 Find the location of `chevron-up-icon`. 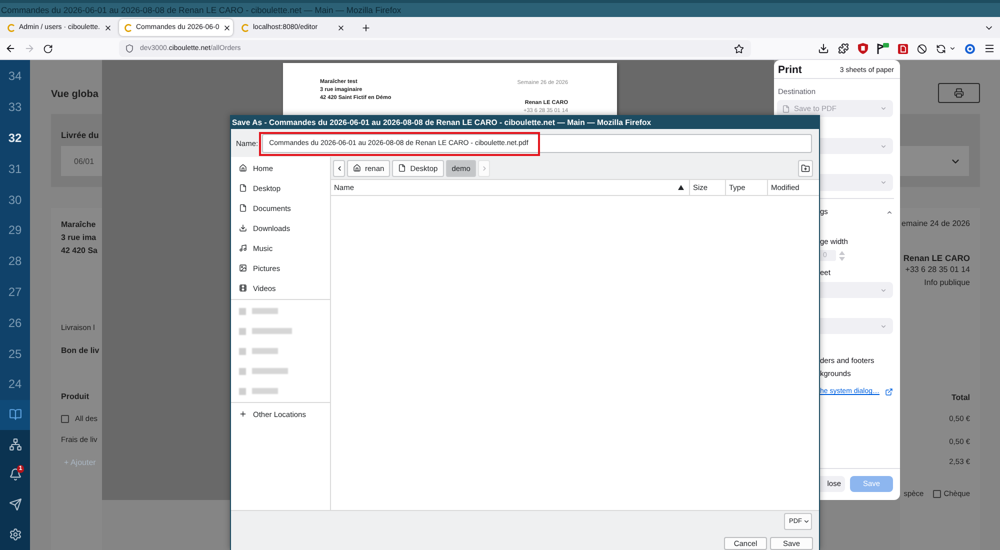

chevron-up-icon is located at coordinates (889, 212).